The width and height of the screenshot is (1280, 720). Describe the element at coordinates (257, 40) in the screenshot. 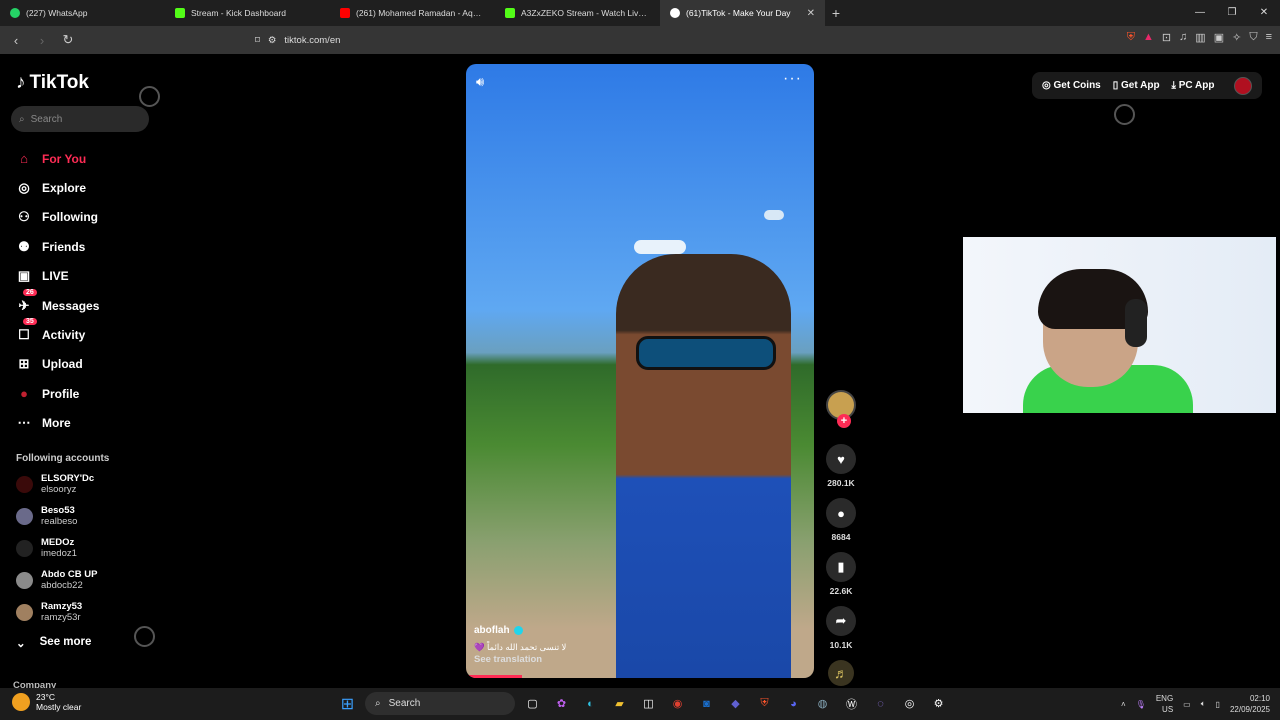

I see `bookmark-icon: ⌑` at that location.